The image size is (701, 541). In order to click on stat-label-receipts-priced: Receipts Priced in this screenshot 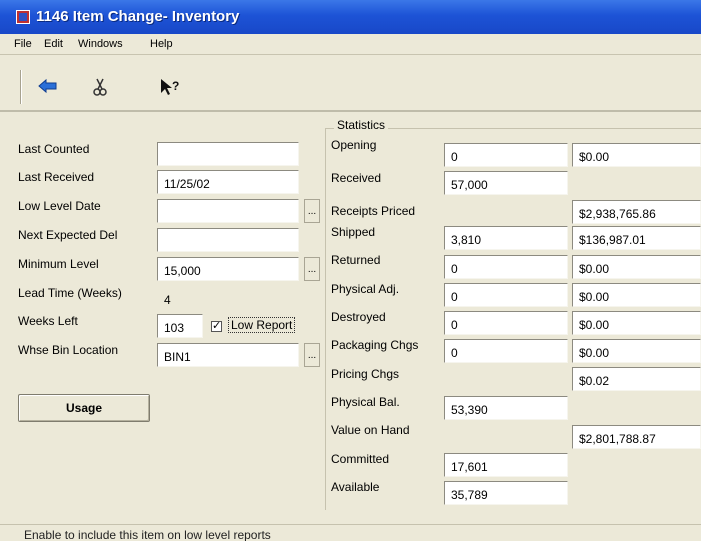, I will do `click(373, 211)`.